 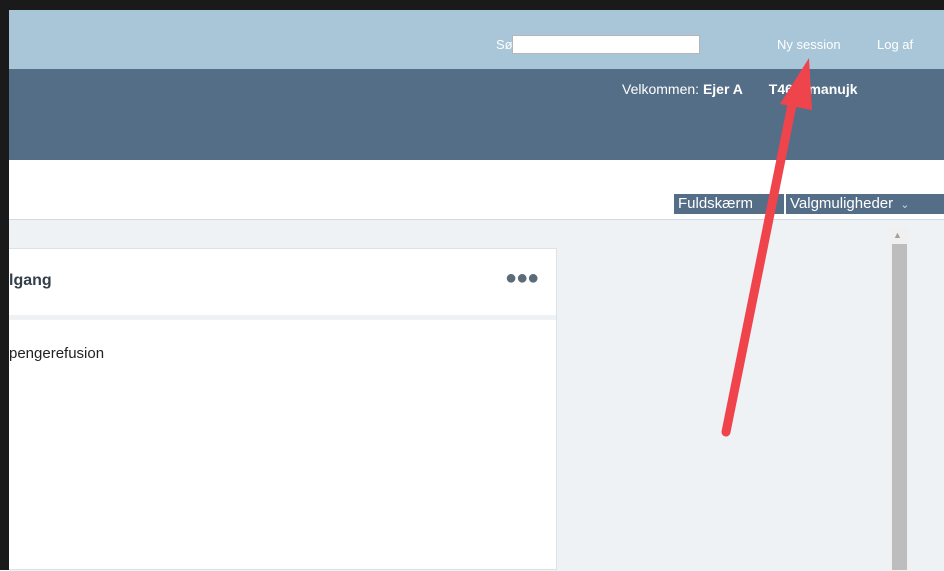 I want to click on annotation-arrow-shaft, so click(x=760, y=261).